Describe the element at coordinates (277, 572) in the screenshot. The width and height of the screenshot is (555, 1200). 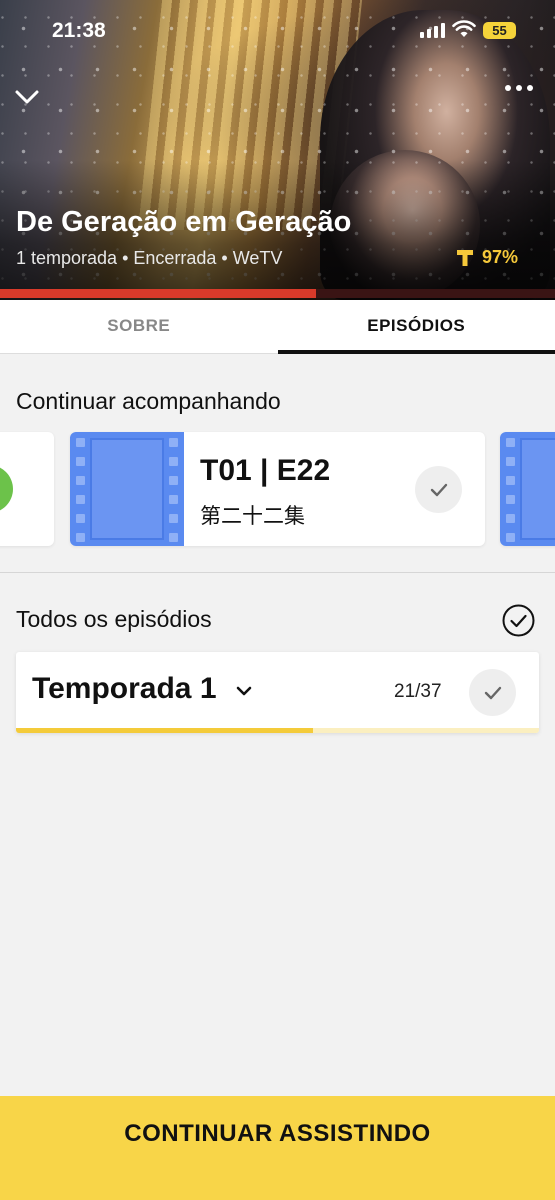
I see `section-divider` at that location.